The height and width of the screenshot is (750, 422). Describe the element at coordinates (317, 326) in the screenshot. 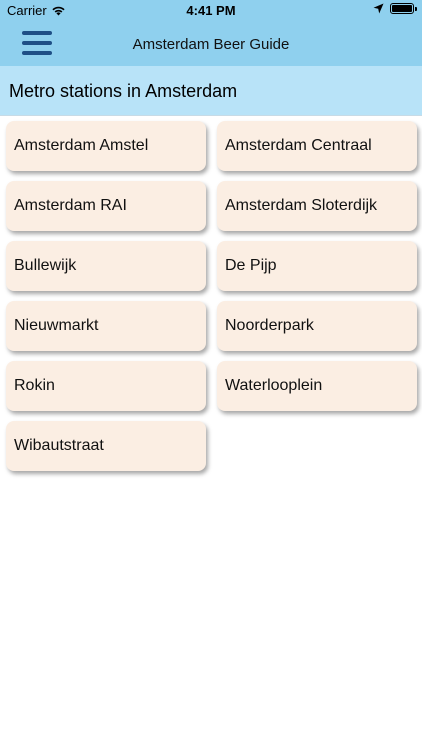

I see `station-button-noorderpark: Noorderpark` at that location.